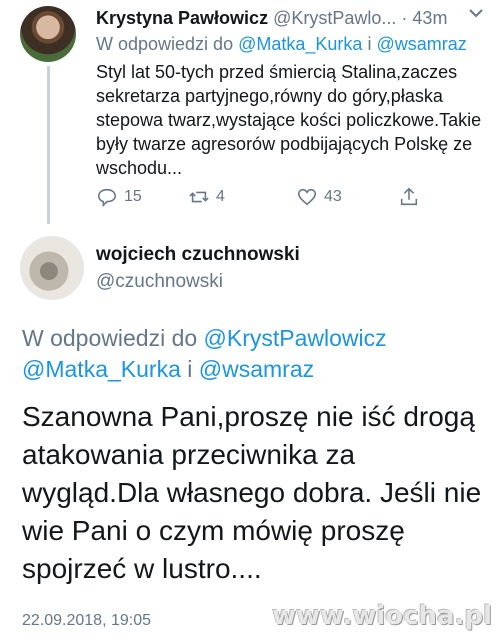 Image resolution: width=500 pixels, height=642 pixels. Describe the element at coordinates (476, 13) in the screenshot. I see `more-icon` at that location.